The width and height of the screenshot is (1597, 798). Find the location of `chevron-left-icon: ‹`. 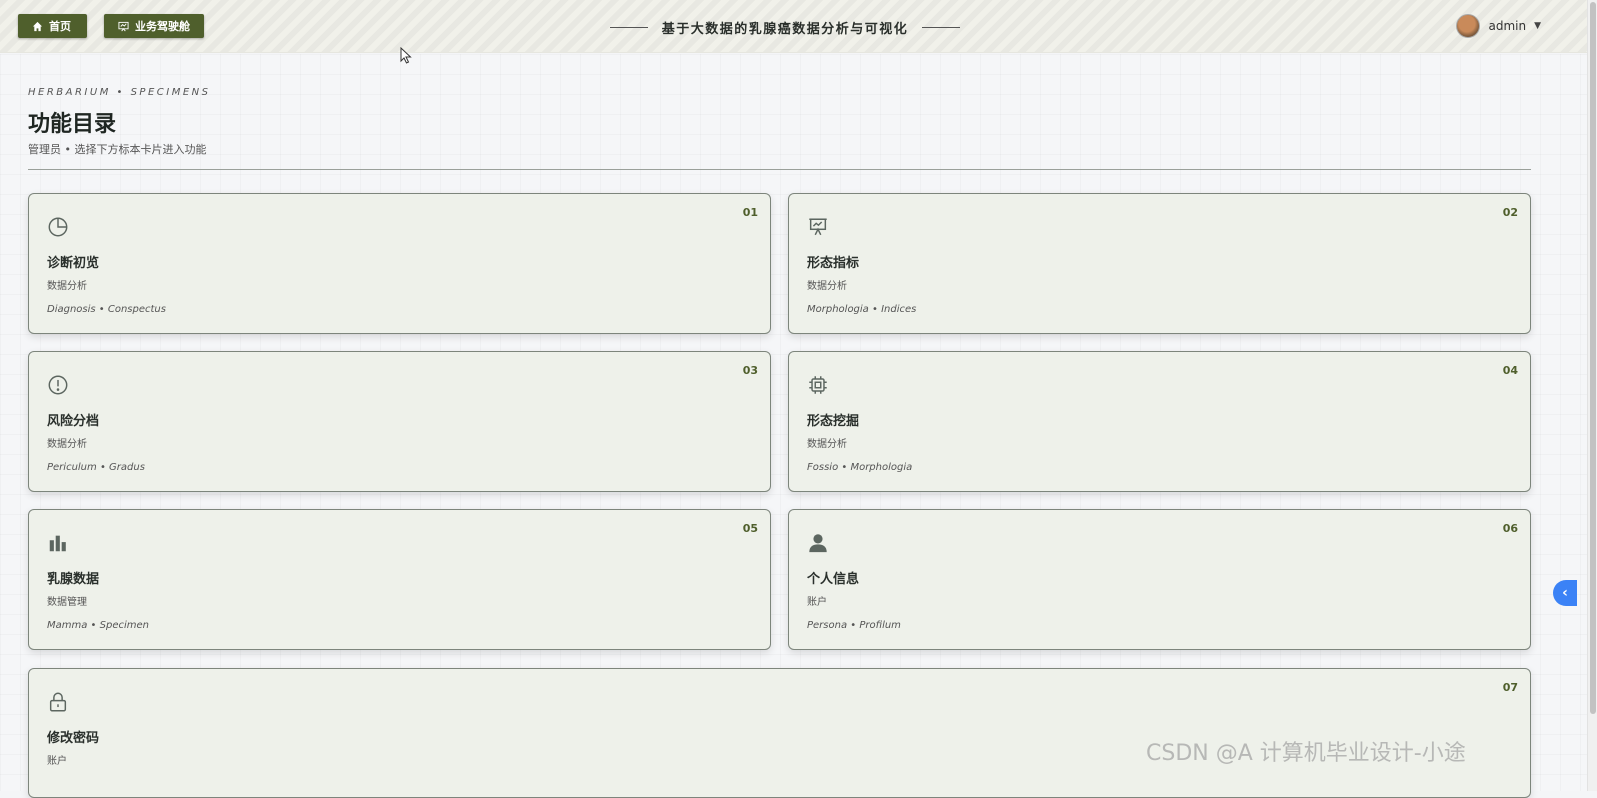

chevron-left-icon: ‹ is located at coordinates (1565, 593).